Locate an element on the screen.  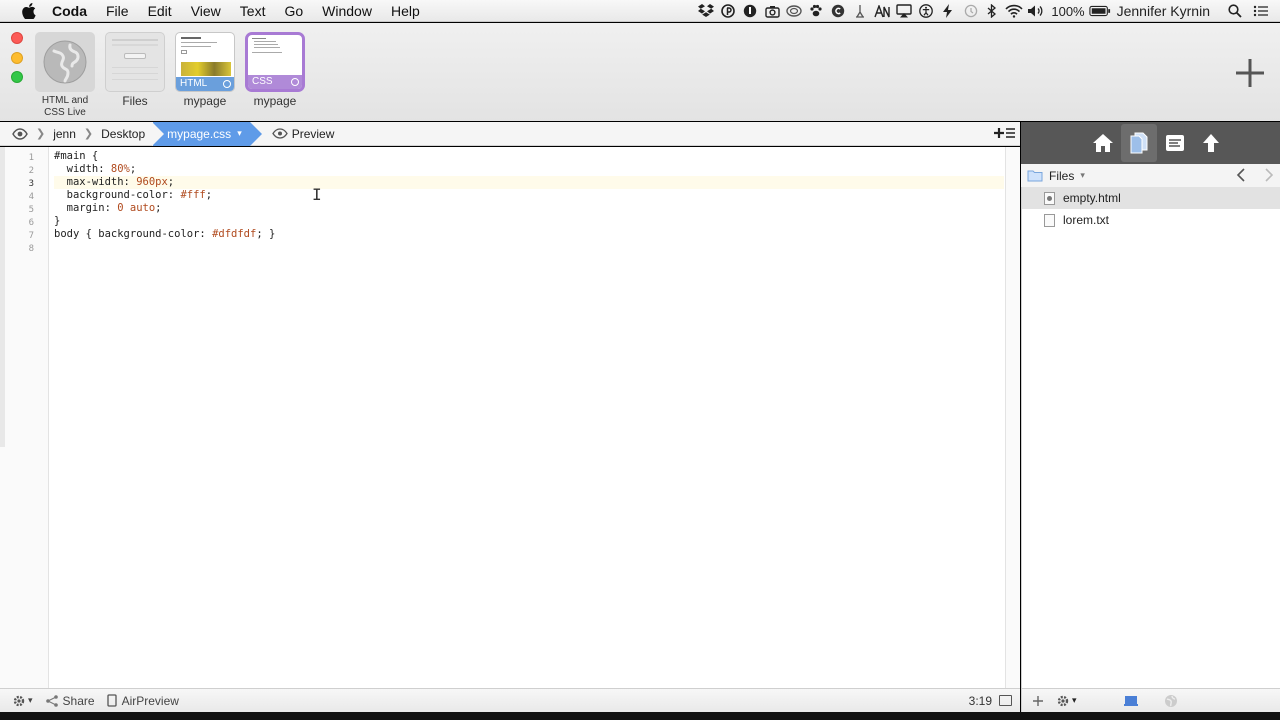
menu-view: View is located at coordinates (206, 11).